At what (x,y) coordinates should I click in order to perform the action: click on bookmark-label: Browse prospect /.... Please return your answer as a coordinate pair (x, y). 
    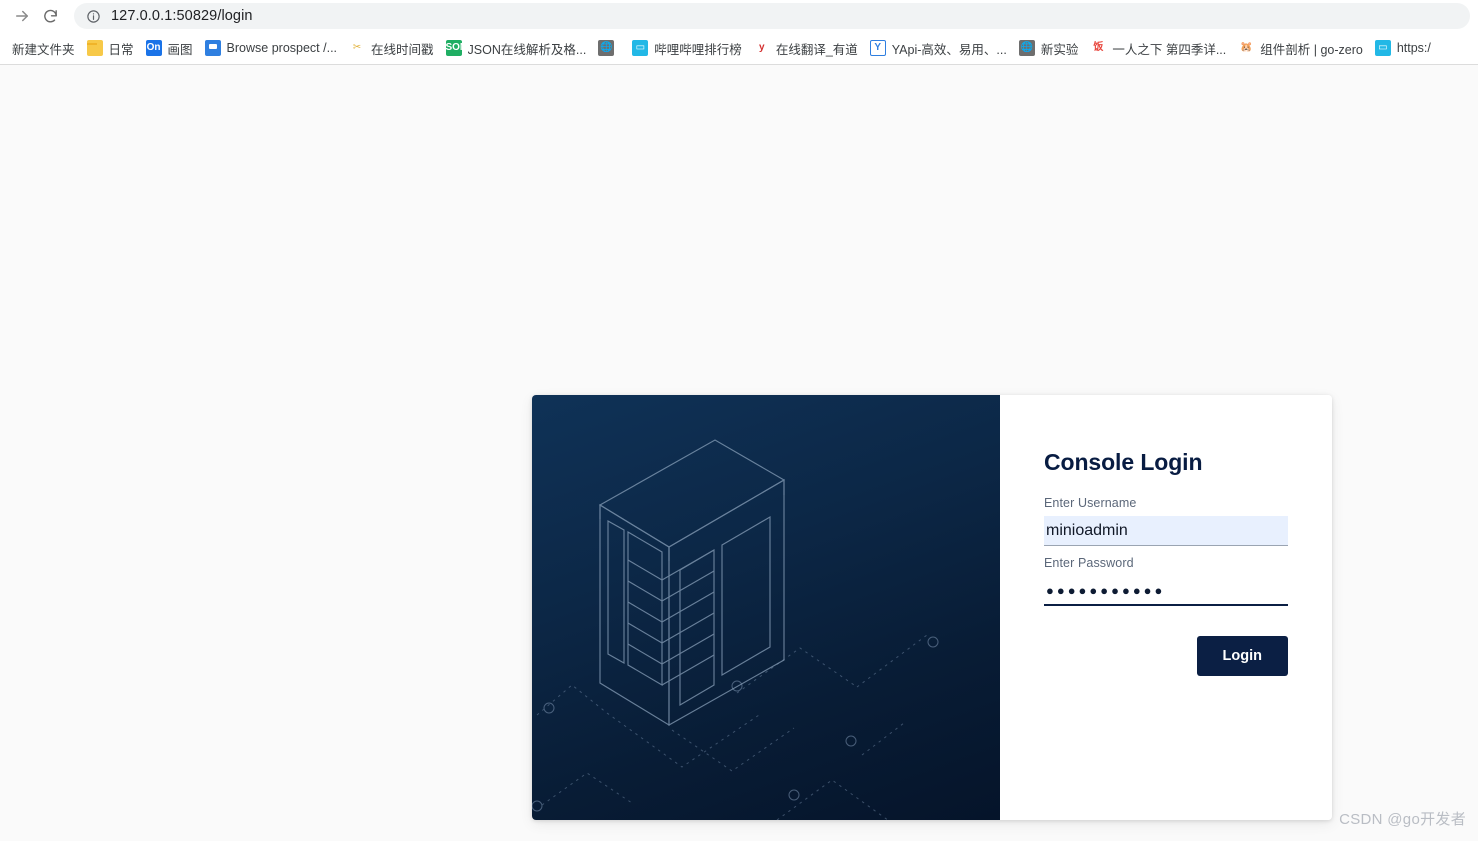
    Looking at the image, I should click on (282, 48).